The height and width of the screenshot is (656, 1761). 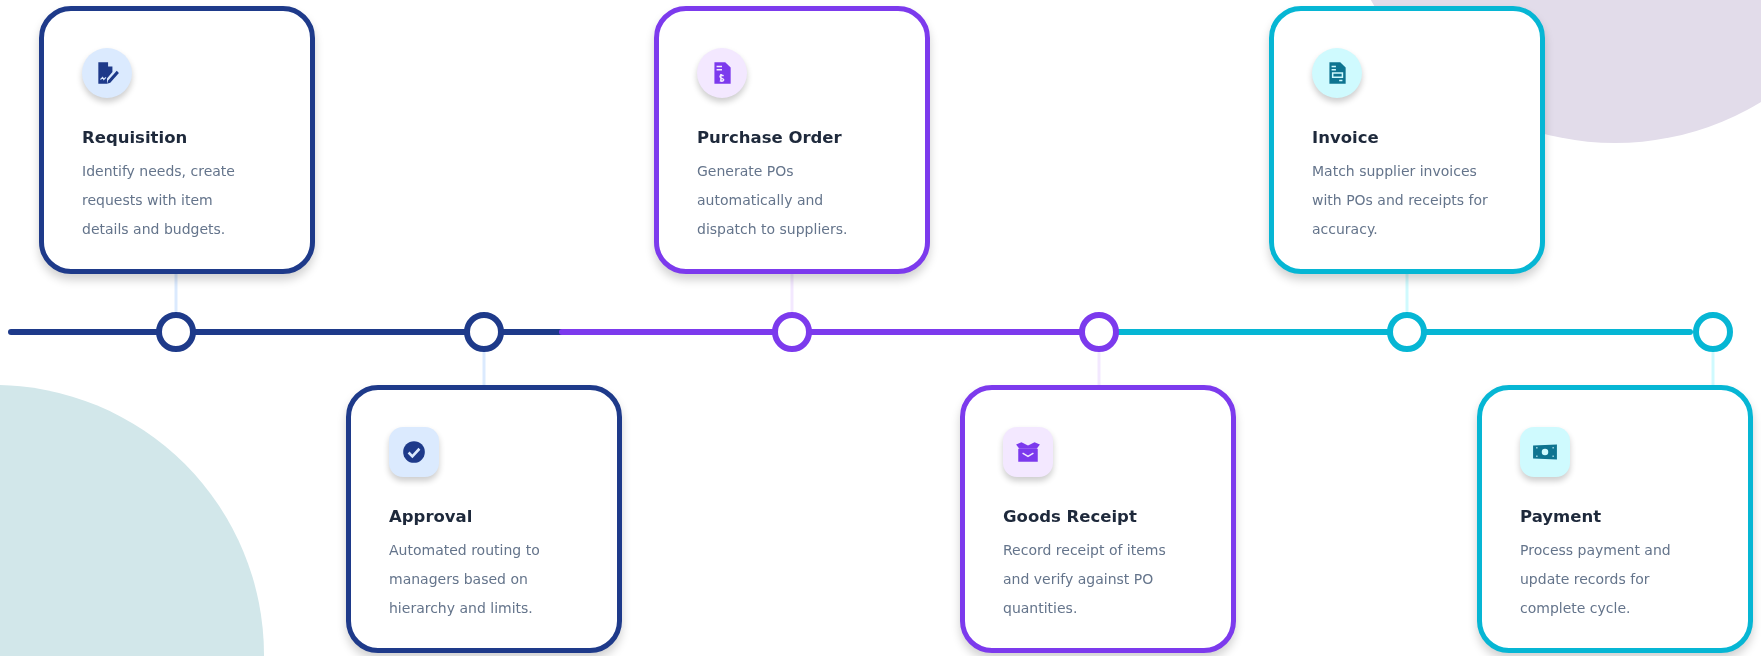 What do you see at coordinates (465, 579) in the screenshot?
I see `step-description: Automated routing to managers based on hierarchy and limits.` at bounding box center [465, 579].